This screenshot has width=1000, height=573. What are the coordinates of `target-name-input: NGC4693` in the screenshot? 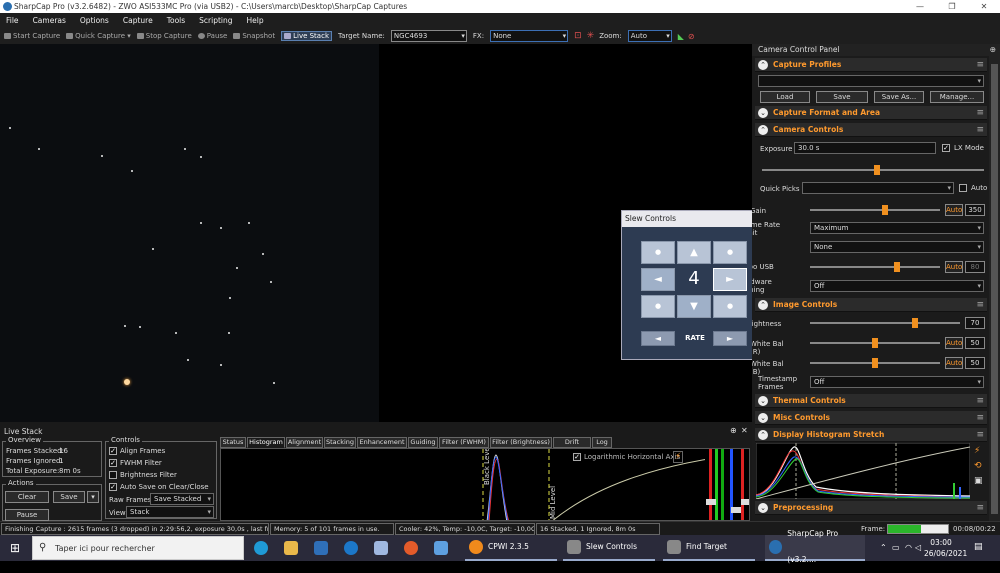 It's located at (428, 36).